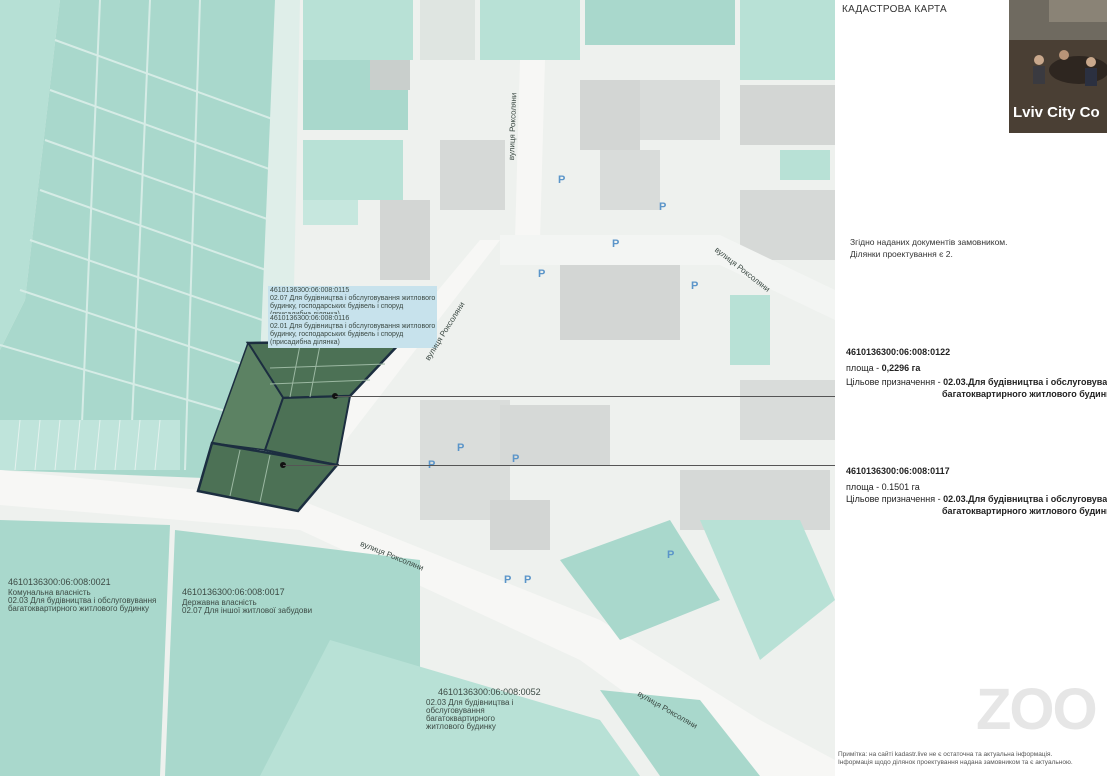  What do you see at coordinates (305, 342) in the screenshot?
I see `parcel-purpose-text: (присадибна ділянка)` at bounding box center [305, 342].